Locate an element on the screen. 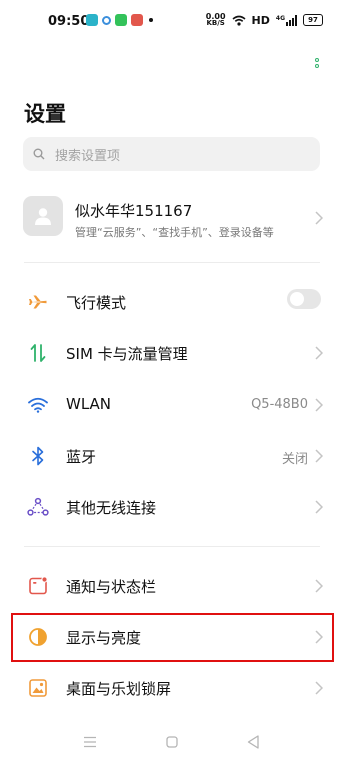 Image resolution: width=343 pixels, height=762 pixels. back-nav-button is located at coordinates (253, 742).